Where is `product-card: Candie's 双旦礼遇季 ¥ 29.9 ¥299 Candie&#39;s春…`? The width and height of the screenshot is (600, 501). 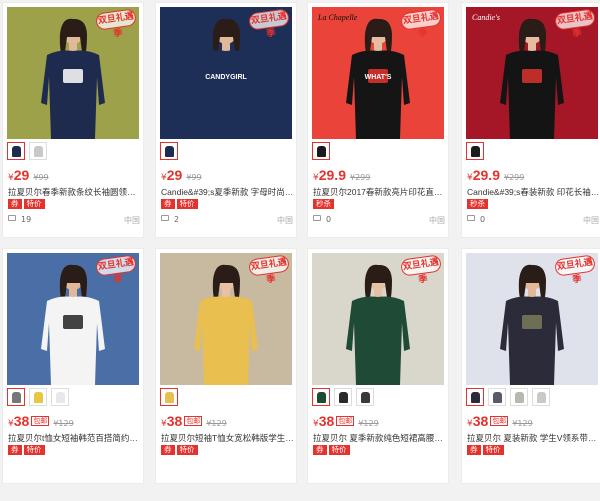
product-card: Candie's 双旦礼遇季 ¥ 29.9 ¥299 Candie&#39;s春… is located at coordinates (530, 120).